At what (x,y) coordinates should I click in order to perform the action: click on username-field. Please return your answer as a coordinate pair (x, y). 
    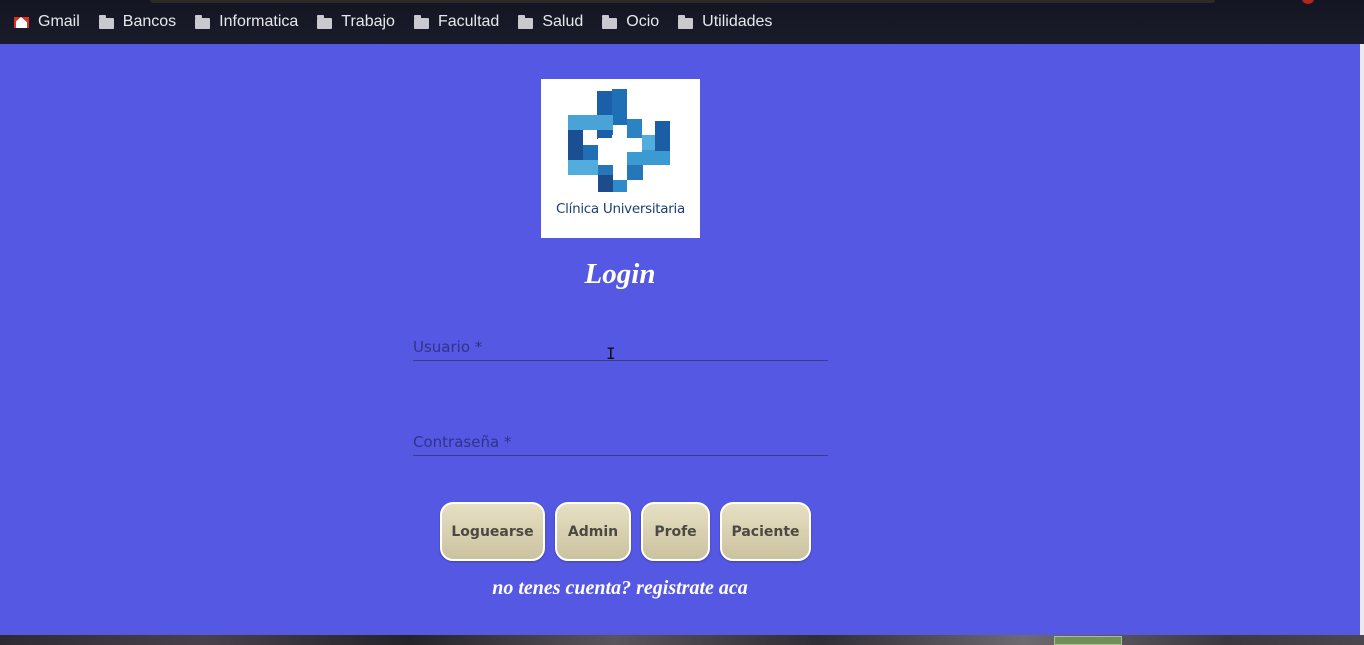
    Looking at the image, I should click on (620, 340).